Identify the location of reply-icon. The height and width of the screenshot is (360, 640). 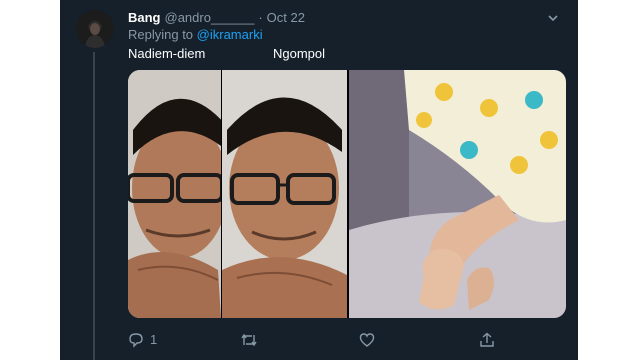
(136, 340).